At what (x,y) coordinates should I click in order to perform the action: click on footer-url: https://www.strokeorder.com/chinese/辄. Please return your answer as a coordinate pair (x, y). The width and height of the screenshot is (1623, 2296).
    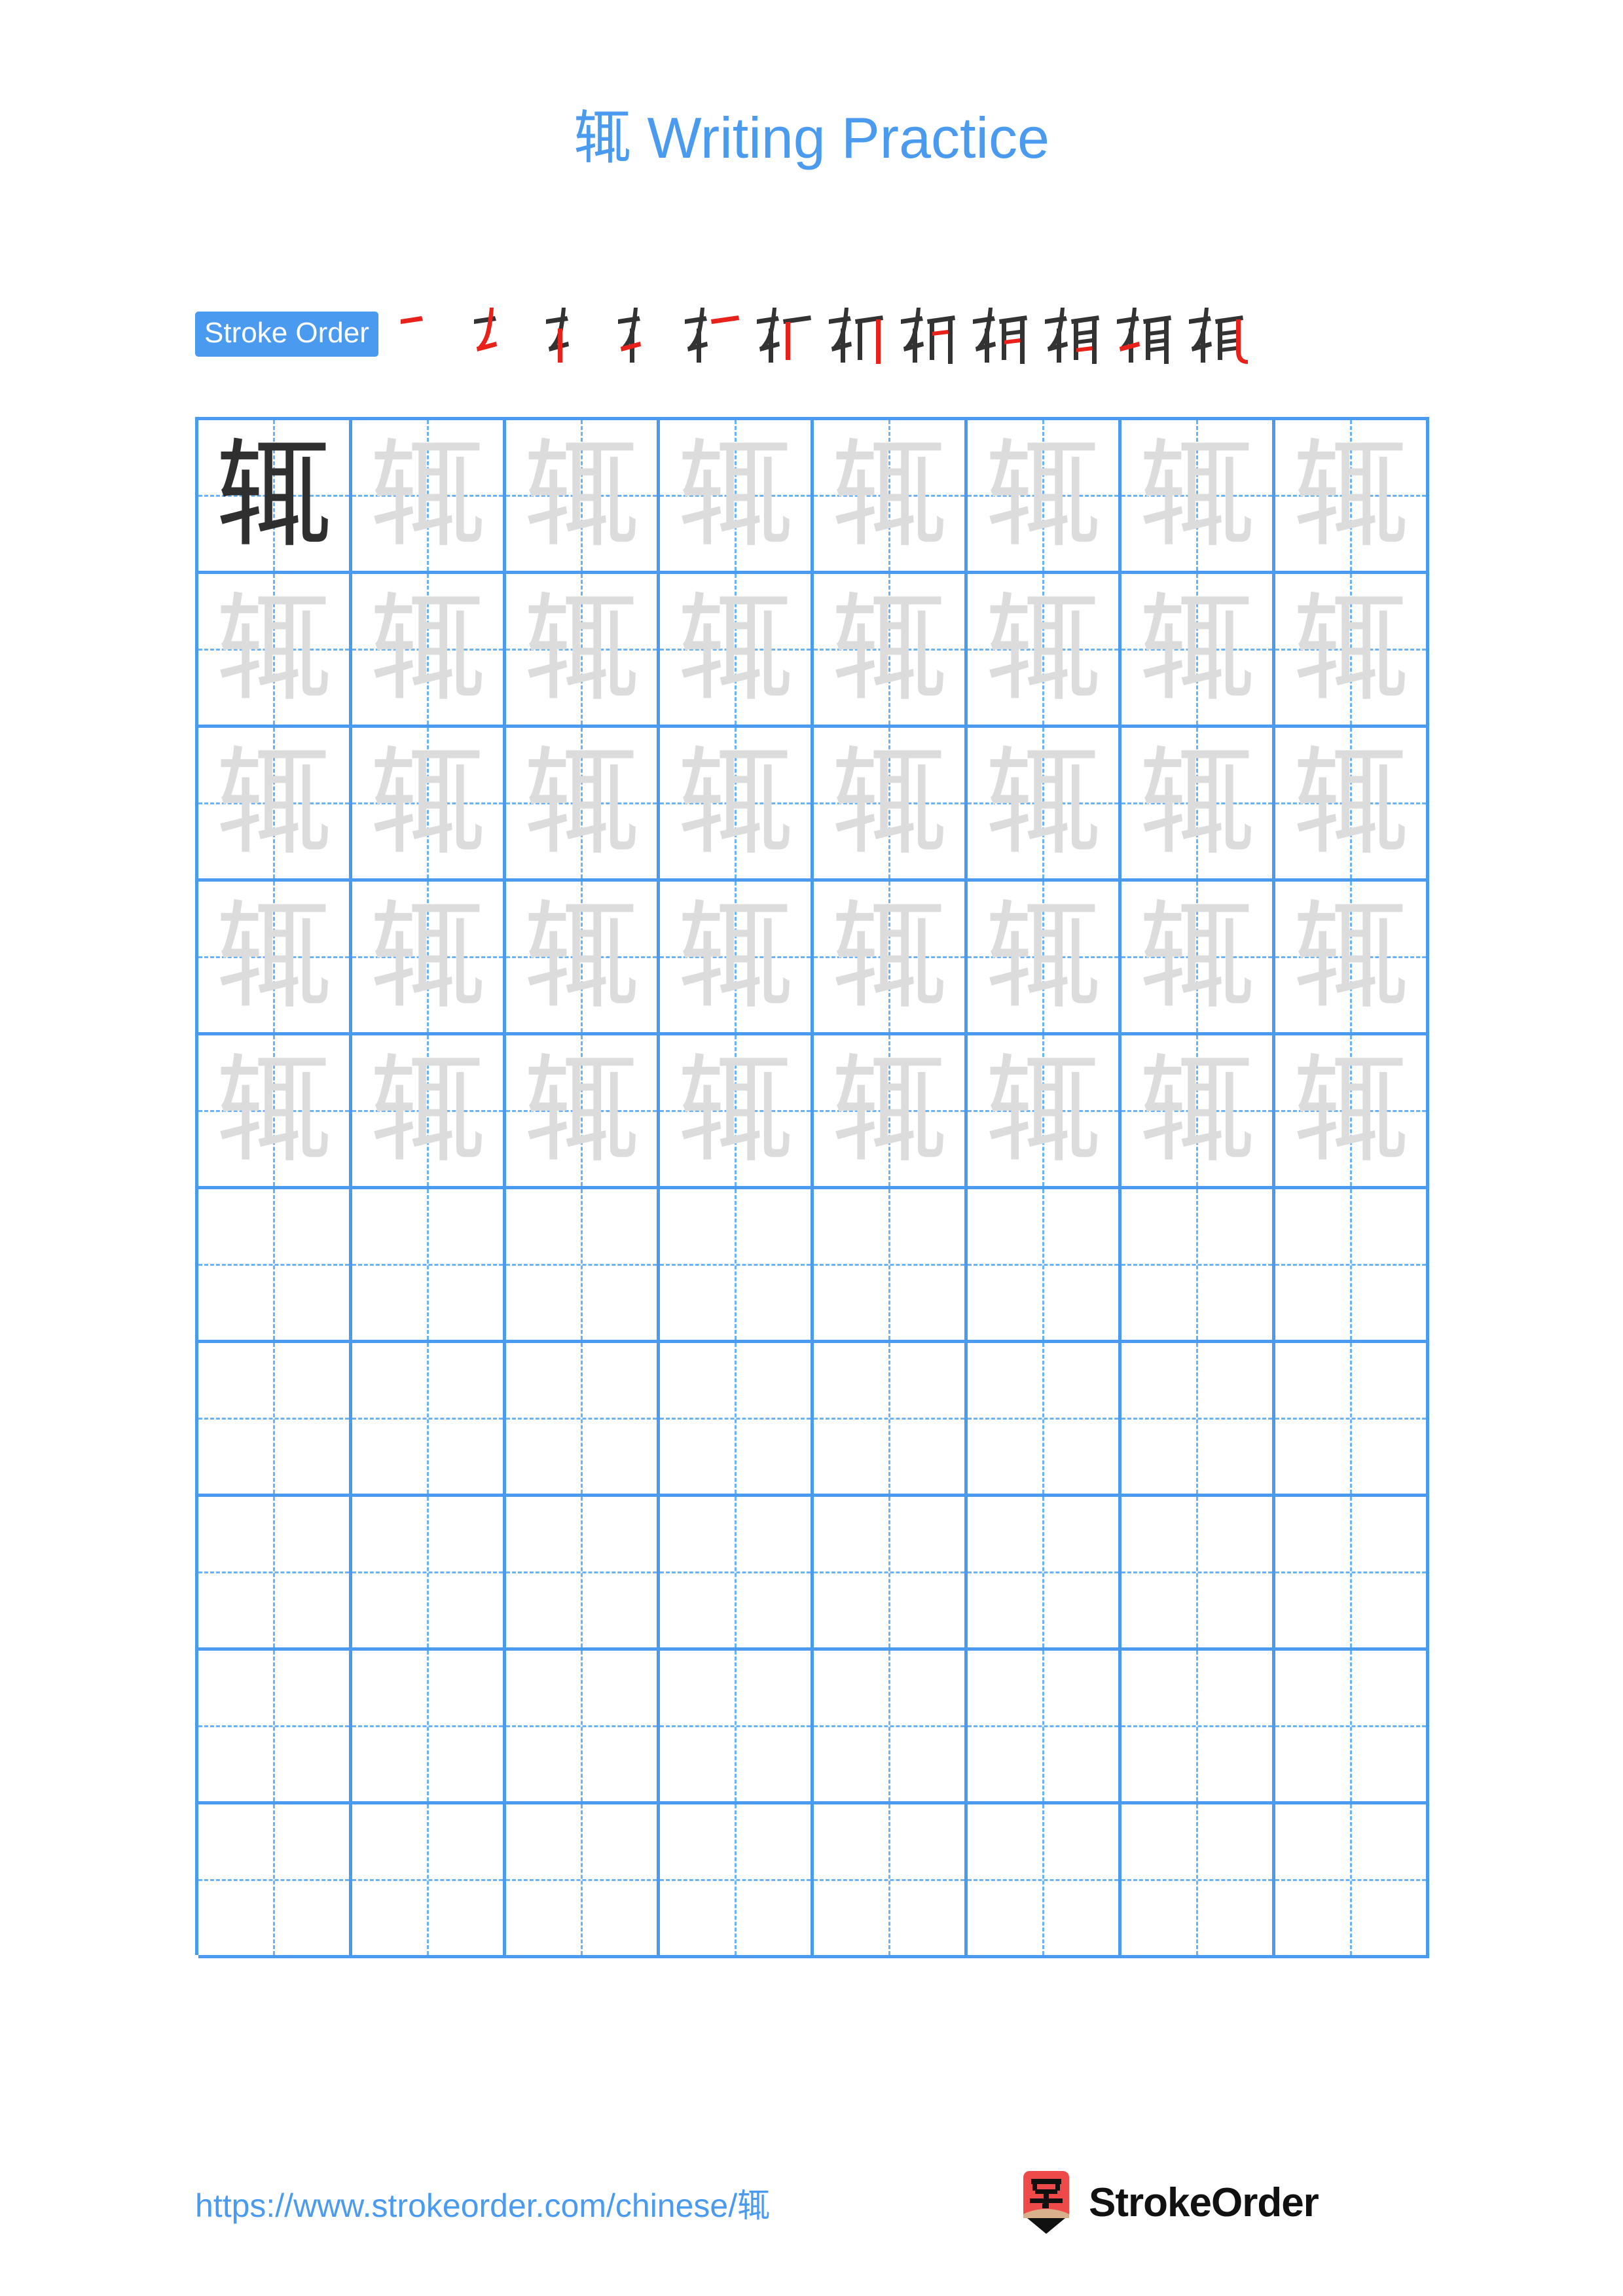
    Looking at the image, I should click on (482, 2203).